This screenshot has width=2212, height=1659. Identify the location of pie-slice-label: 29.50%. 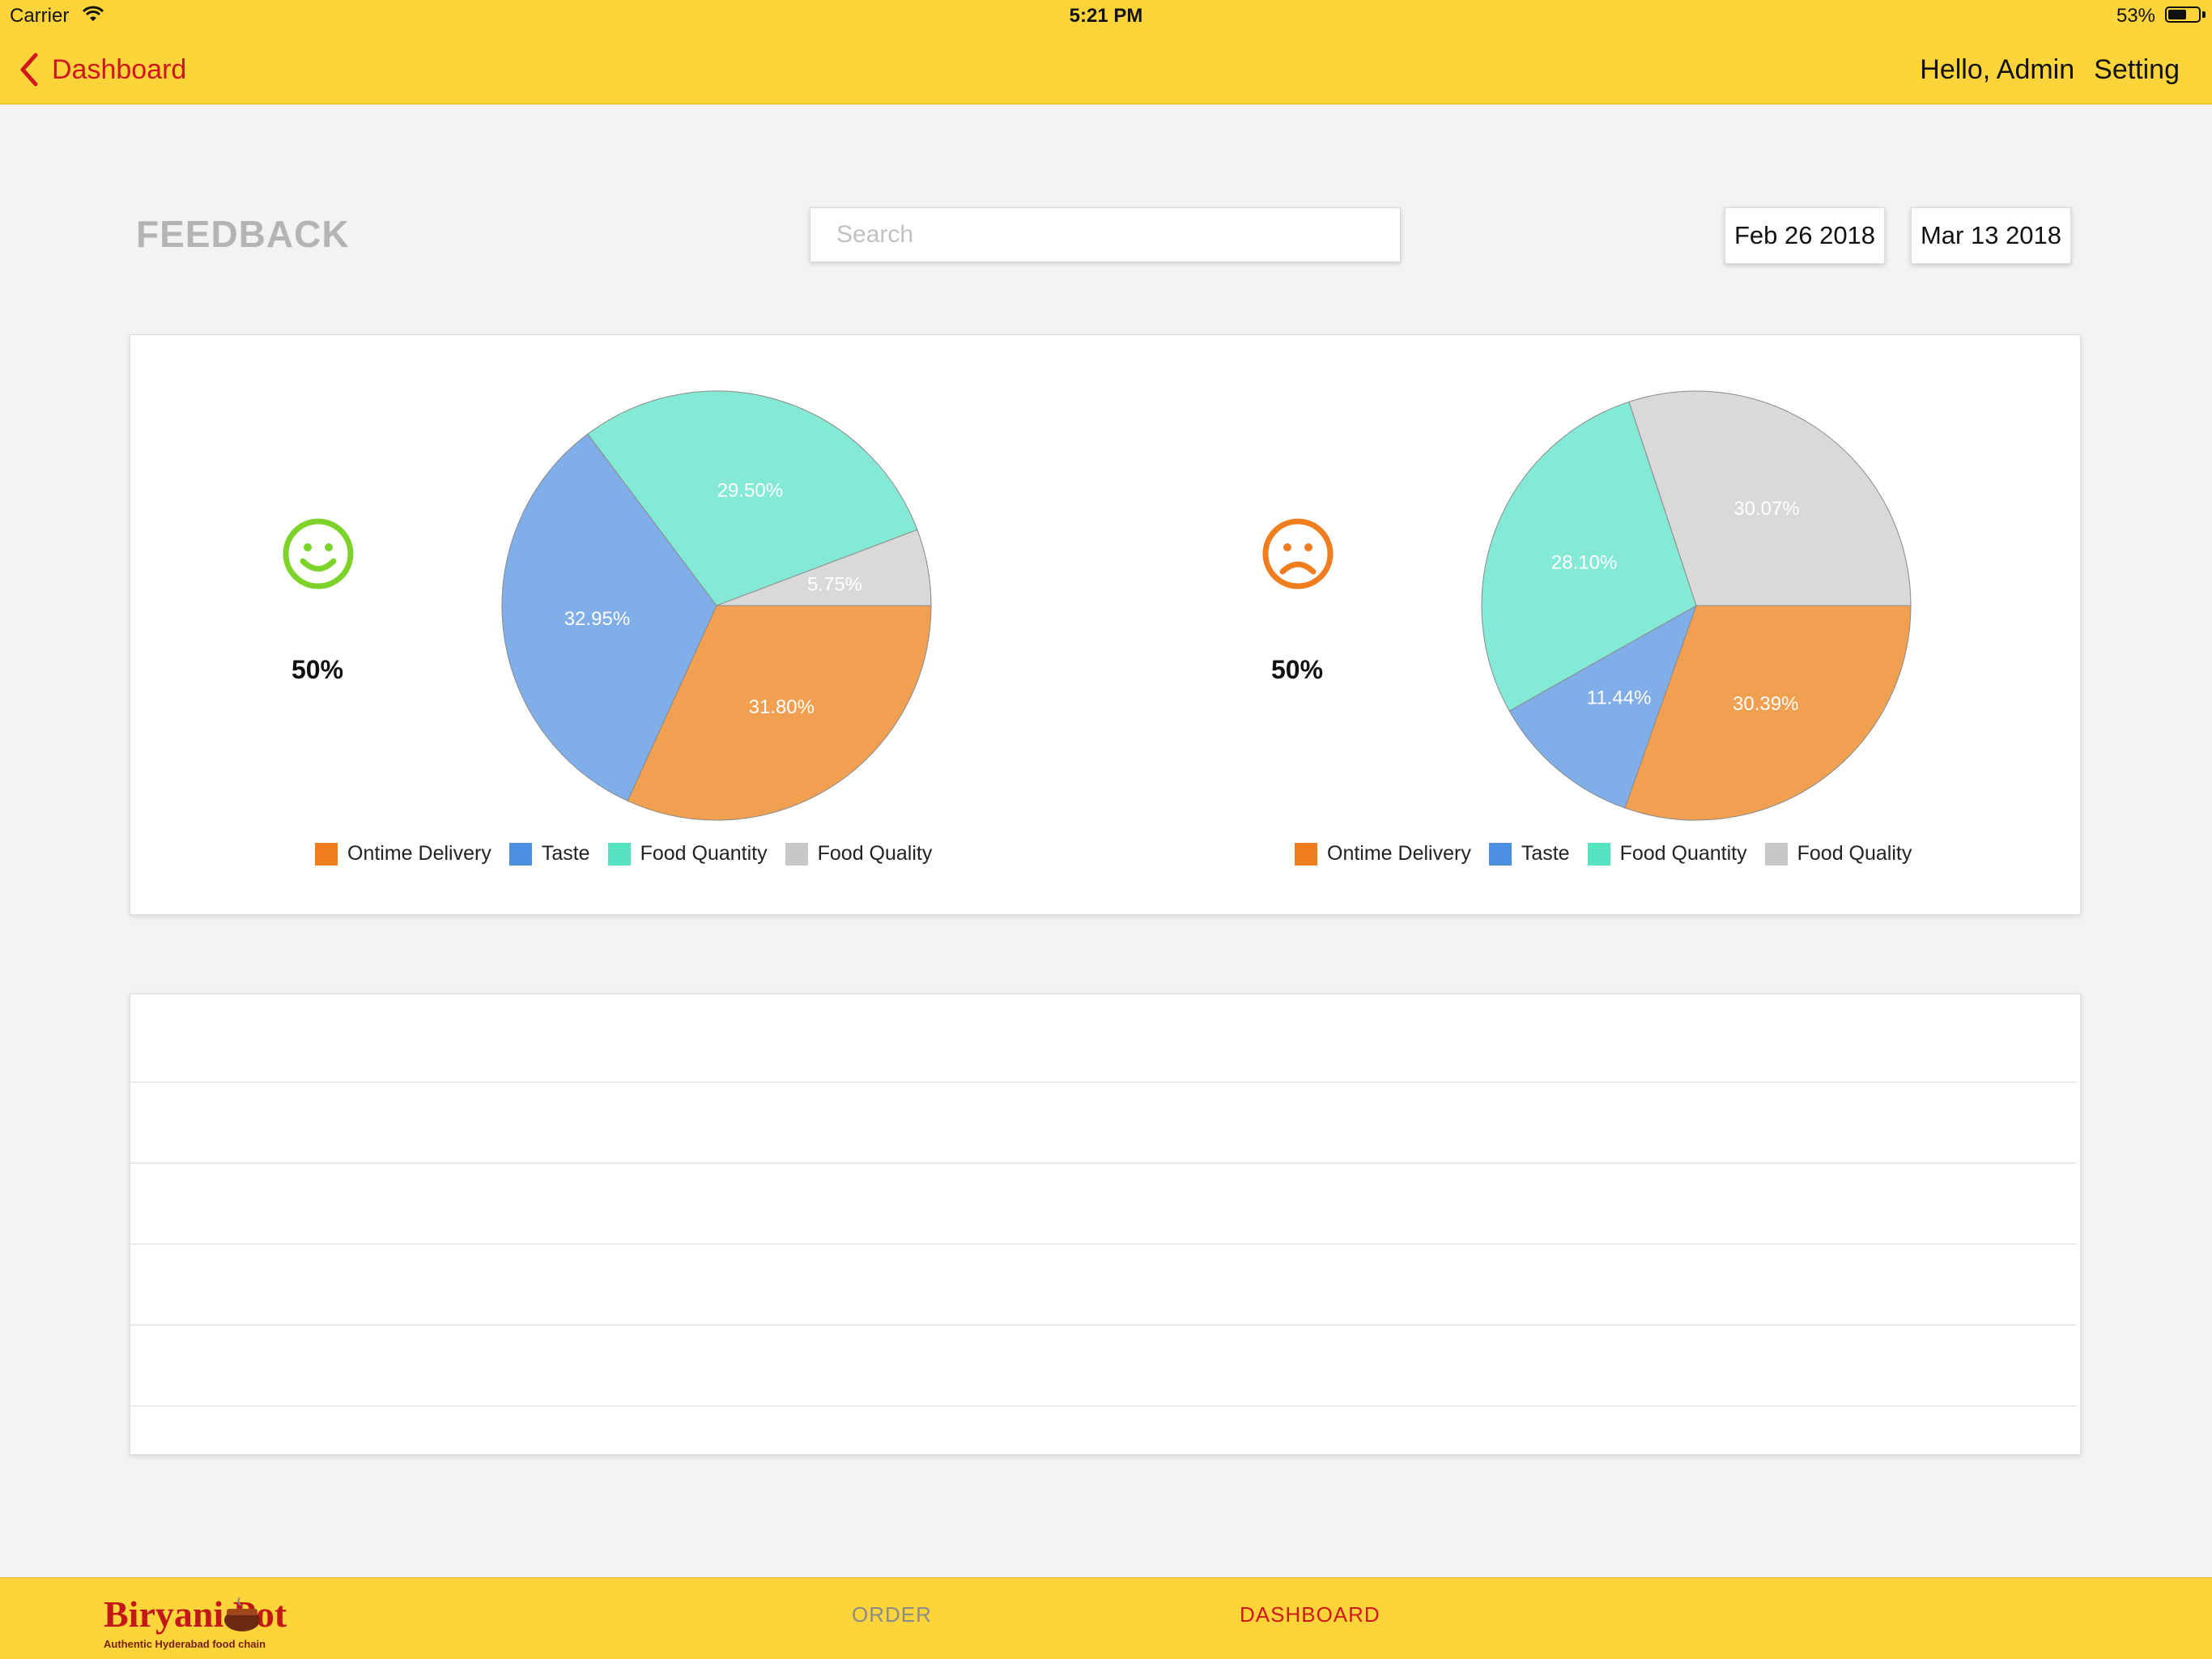
(750, 490).